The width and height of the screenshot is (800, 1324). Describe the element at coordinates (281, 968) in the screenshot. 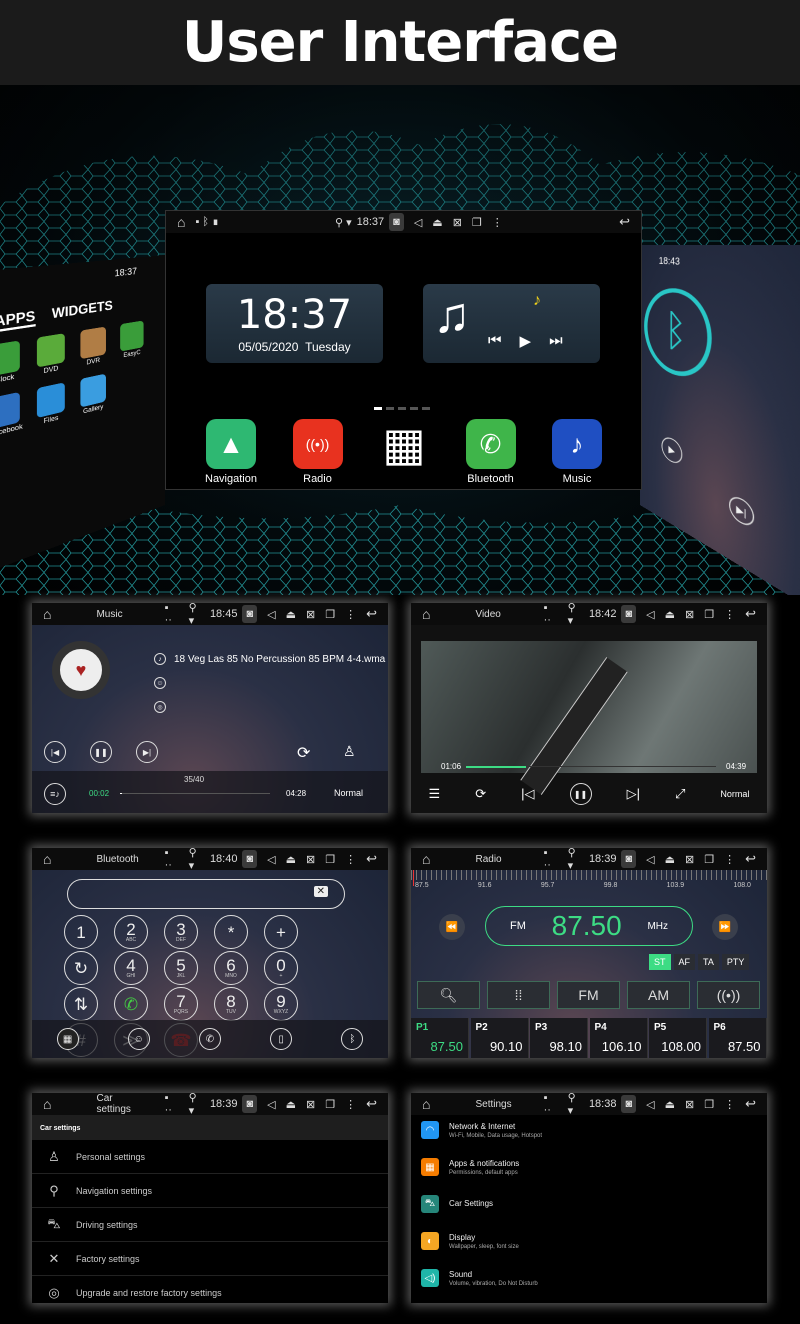

I see `dial-key: 0 +` at that location.